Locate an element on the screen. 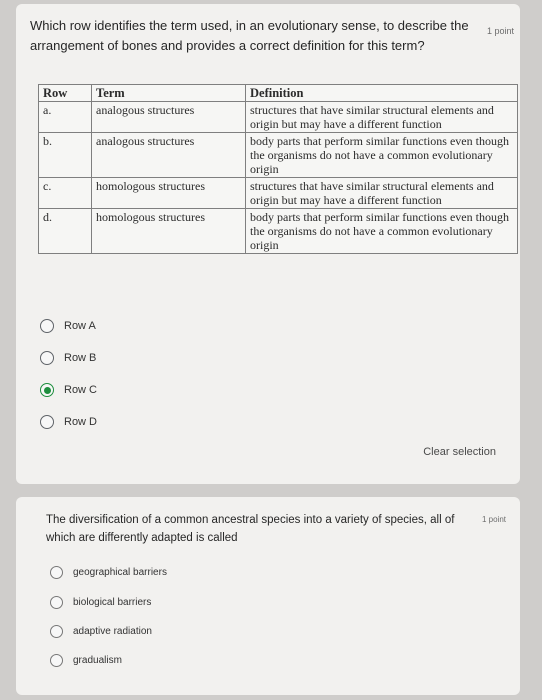 Image resolution: width=542 pixels, height=700 pixels. option-biological-barriers: biological barriers is located at coordinates (100, 602).